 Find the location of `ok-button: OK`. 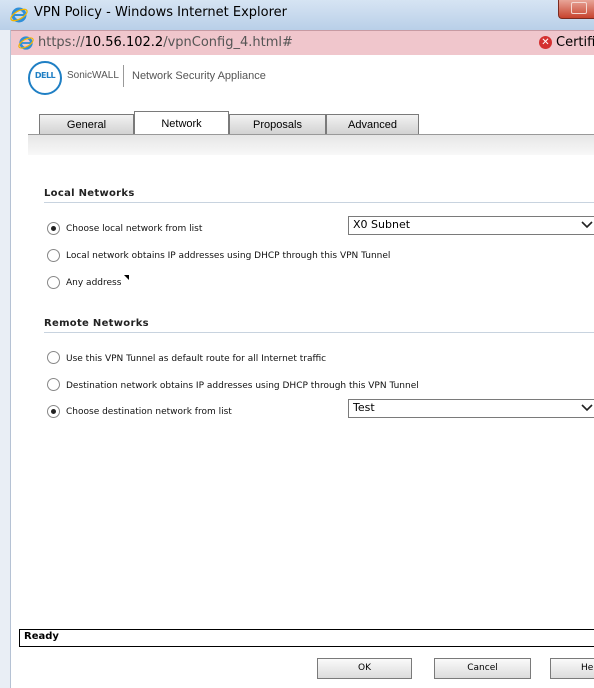

ok-button: OK is located at coordinates (364, 668).